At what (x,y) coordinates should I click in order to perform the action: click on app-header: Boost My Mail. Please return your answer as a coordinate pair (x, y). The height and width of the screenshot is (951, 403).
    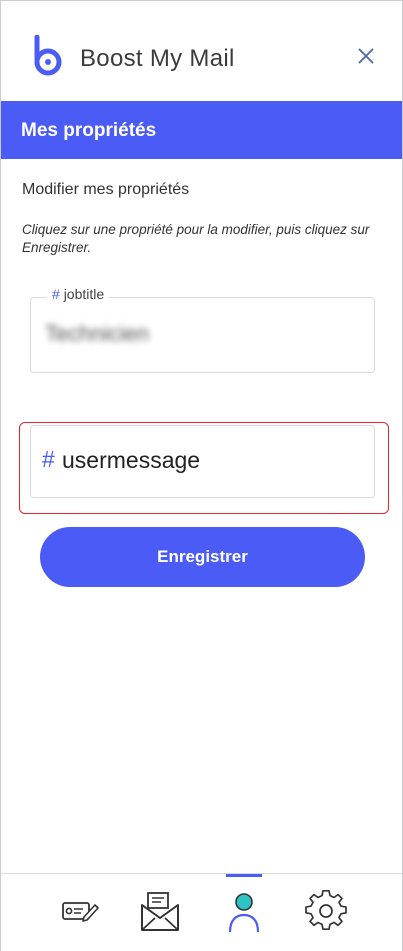
    Looking at the image, I should click on (201, 51).